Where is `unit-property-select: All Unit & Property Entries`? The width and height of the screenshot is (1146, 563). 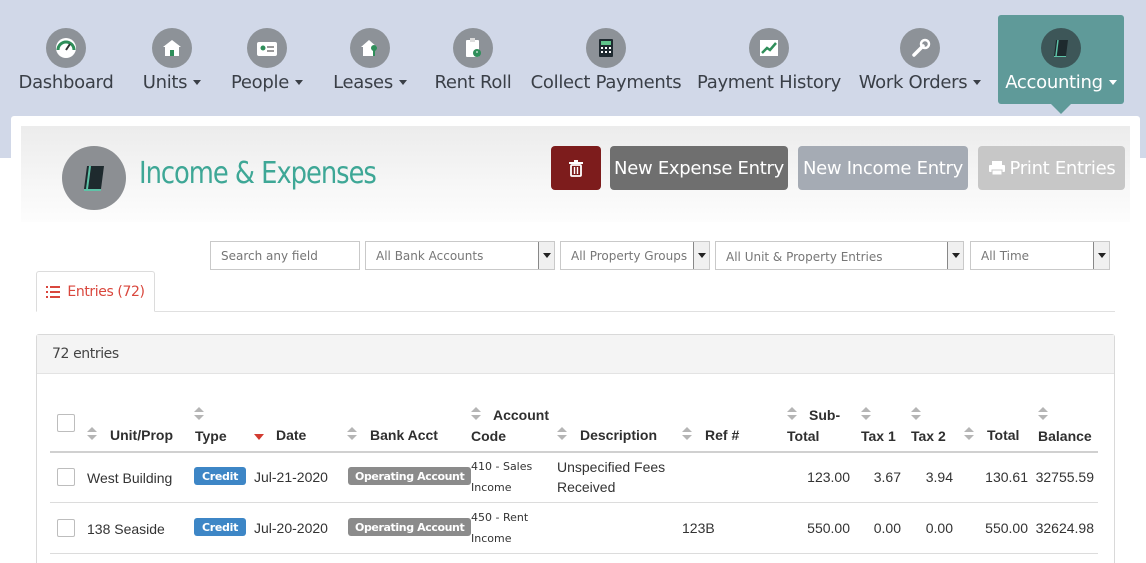 unit-property-select: All Unit & Property Entries is located at coordinates (839, 255).